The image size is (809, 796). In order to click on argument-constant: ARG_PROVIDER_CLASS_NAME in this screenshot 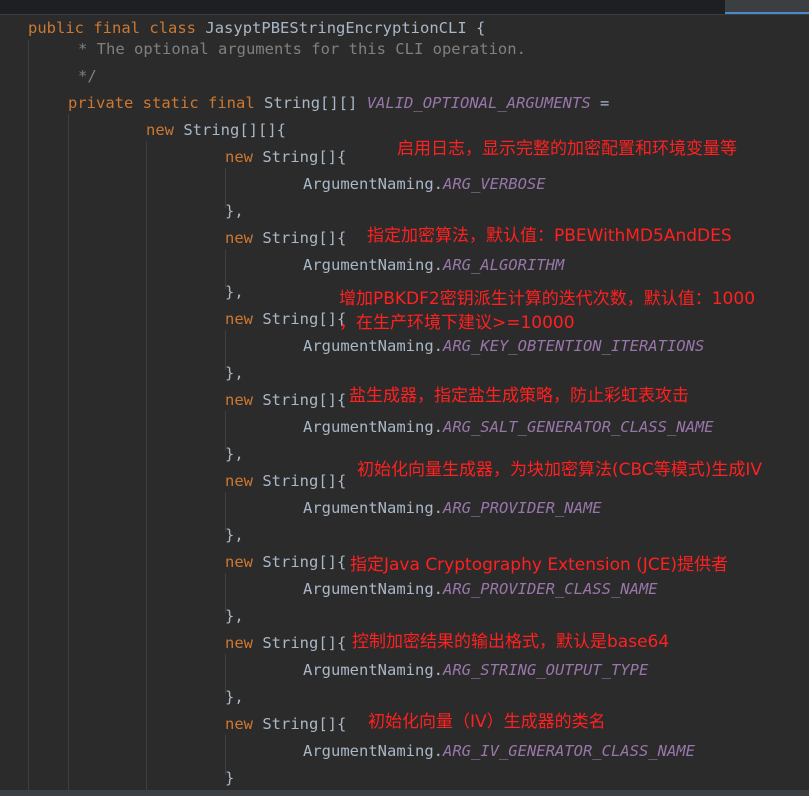, I will do `click(550, 589)`.